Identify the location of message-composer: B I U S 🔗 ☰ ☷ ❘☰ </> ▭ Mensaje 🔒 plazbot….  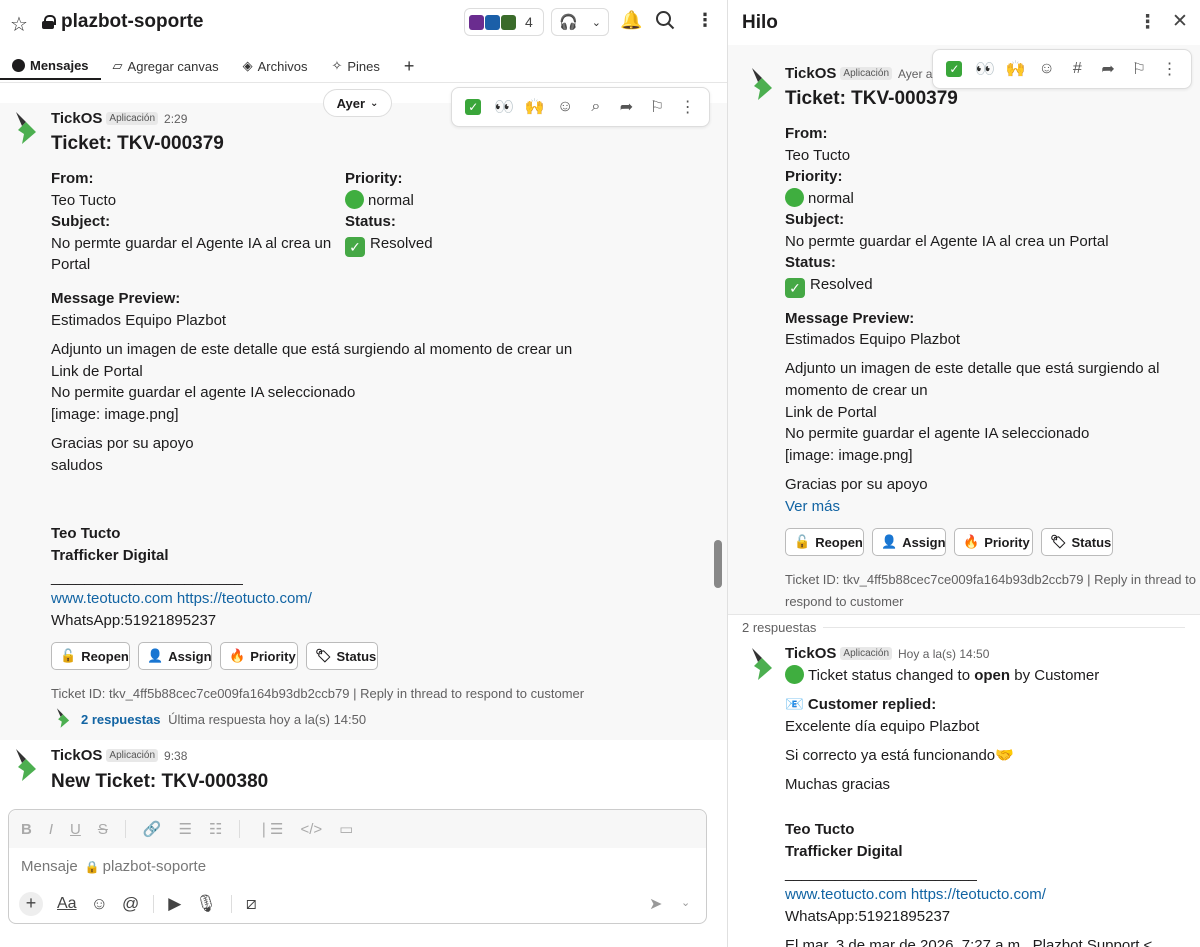
(357, 866).